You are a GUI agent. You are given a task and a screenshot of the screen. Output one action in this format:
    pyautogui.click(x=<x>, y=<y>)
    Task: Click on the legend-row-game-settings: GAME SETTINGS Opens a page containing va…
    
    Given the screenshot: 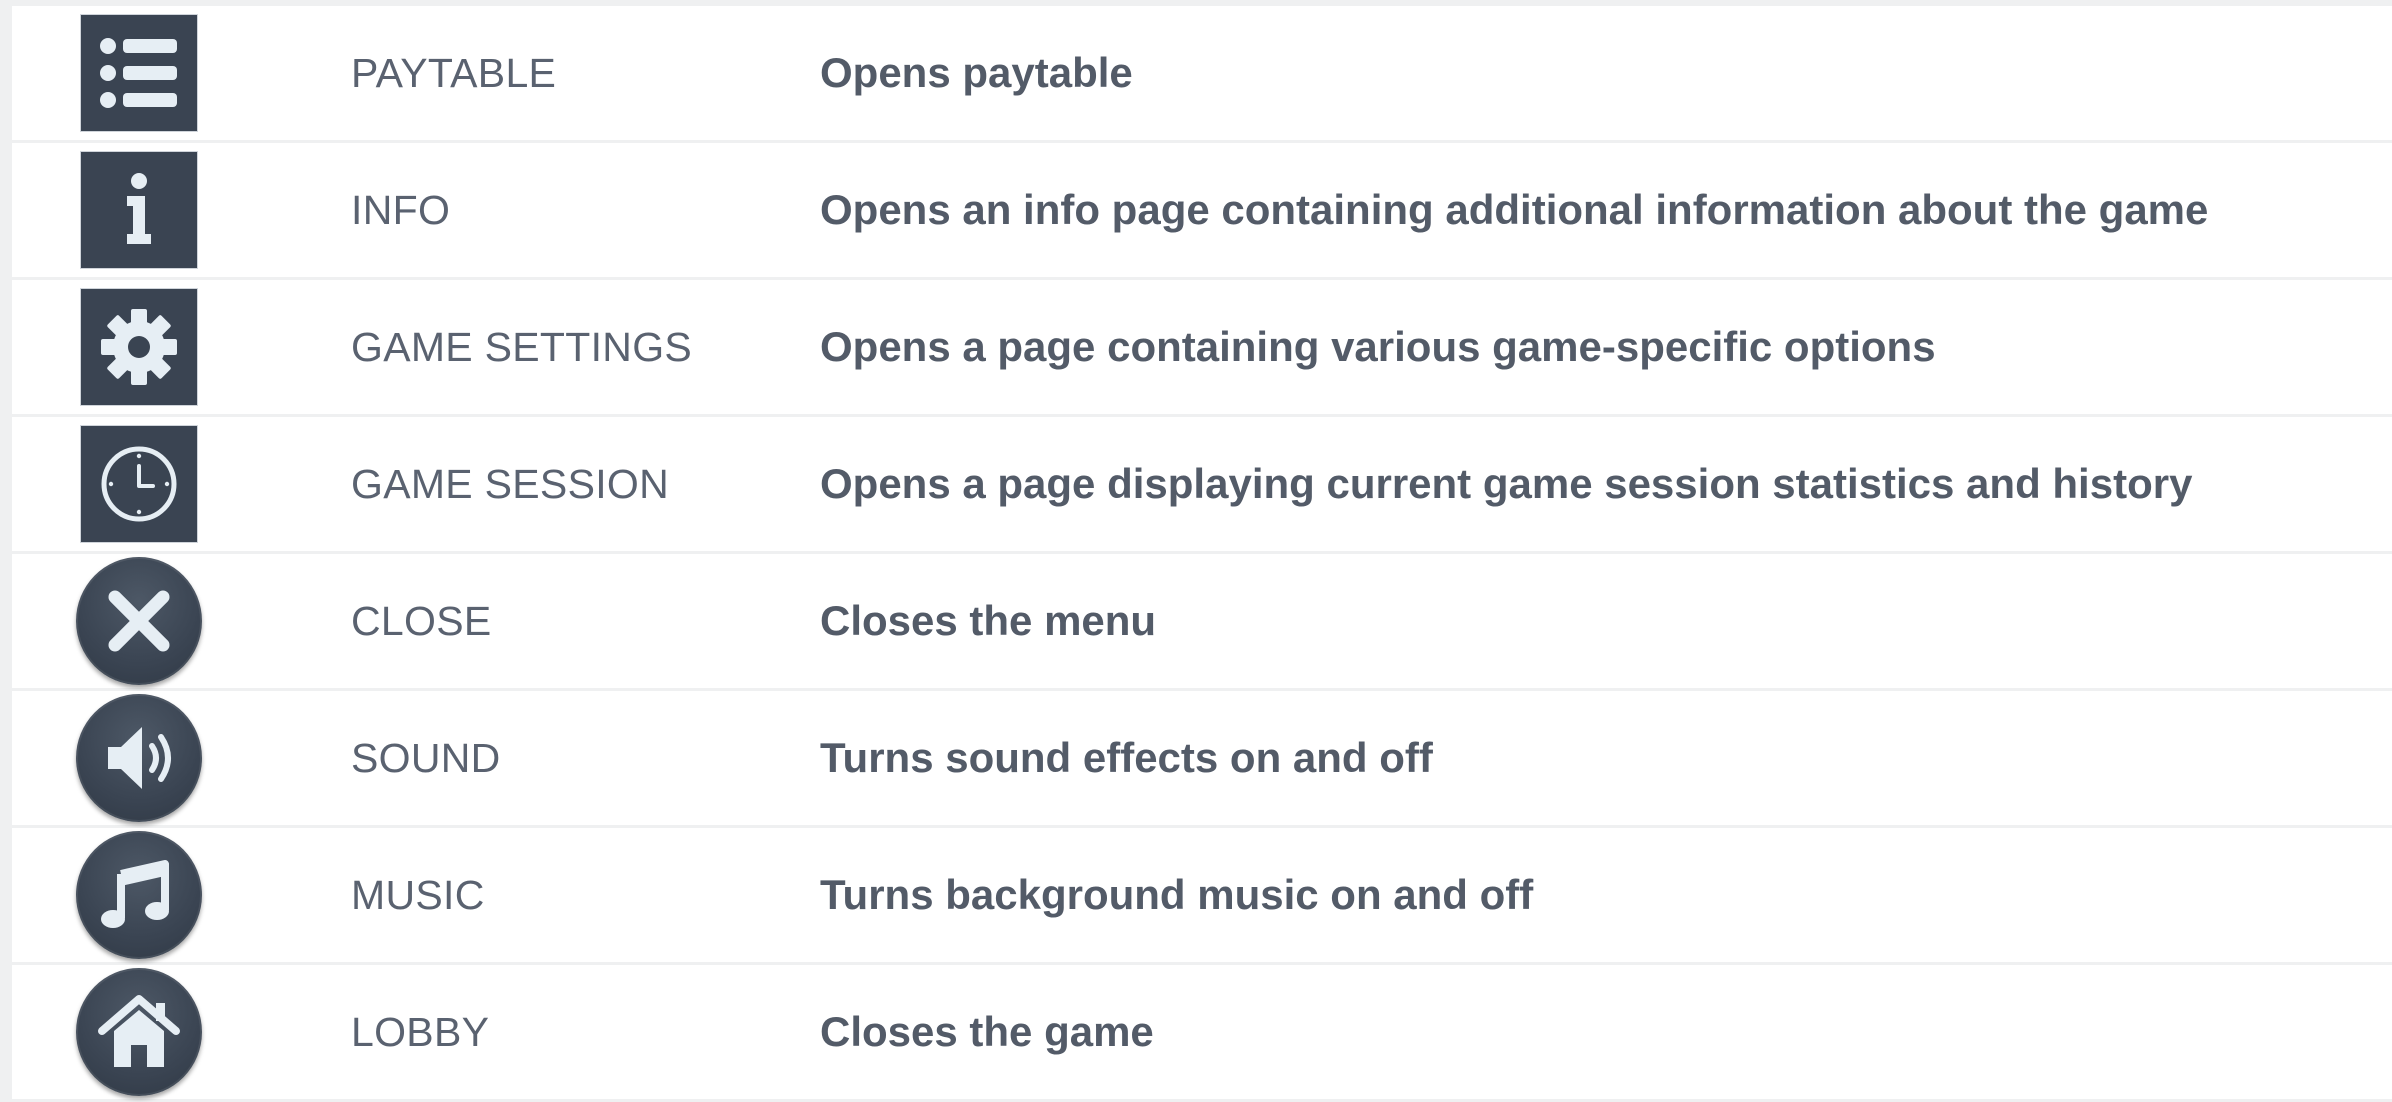 What is the action you would take?
    pyautogui.click(x=1202, y=347)
    